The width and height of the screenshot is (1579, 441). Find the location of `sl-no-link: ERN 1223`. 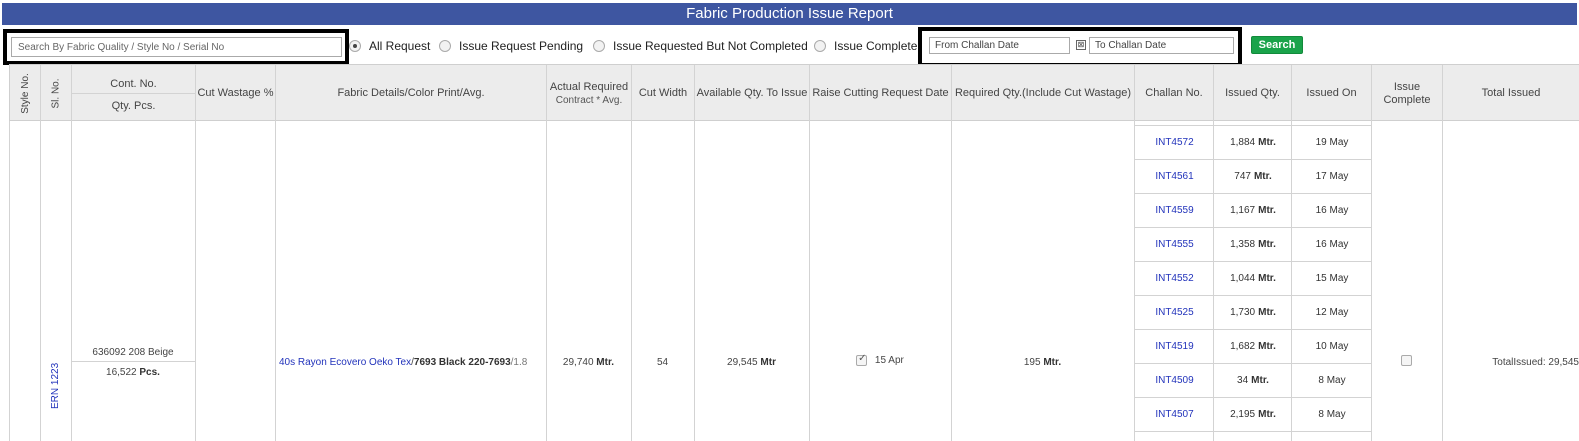

sl-no-link: ERN 1223 is located at coordinates (56, 377).